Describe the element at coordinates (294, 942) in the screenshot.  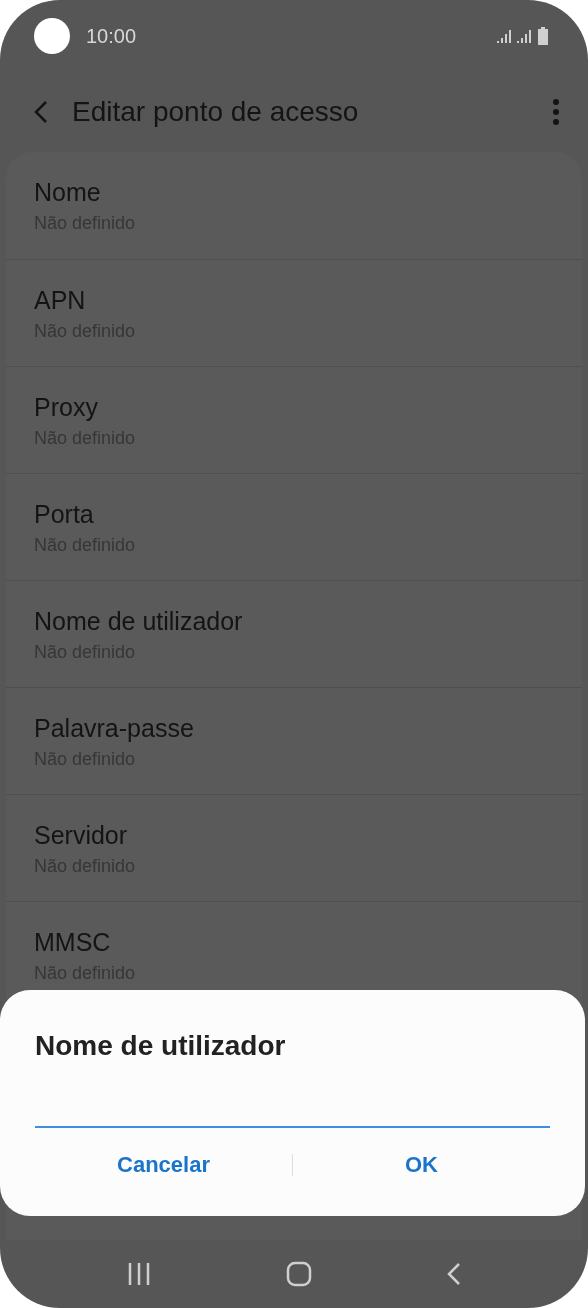
I see `setting-title: MMSC` at that location.